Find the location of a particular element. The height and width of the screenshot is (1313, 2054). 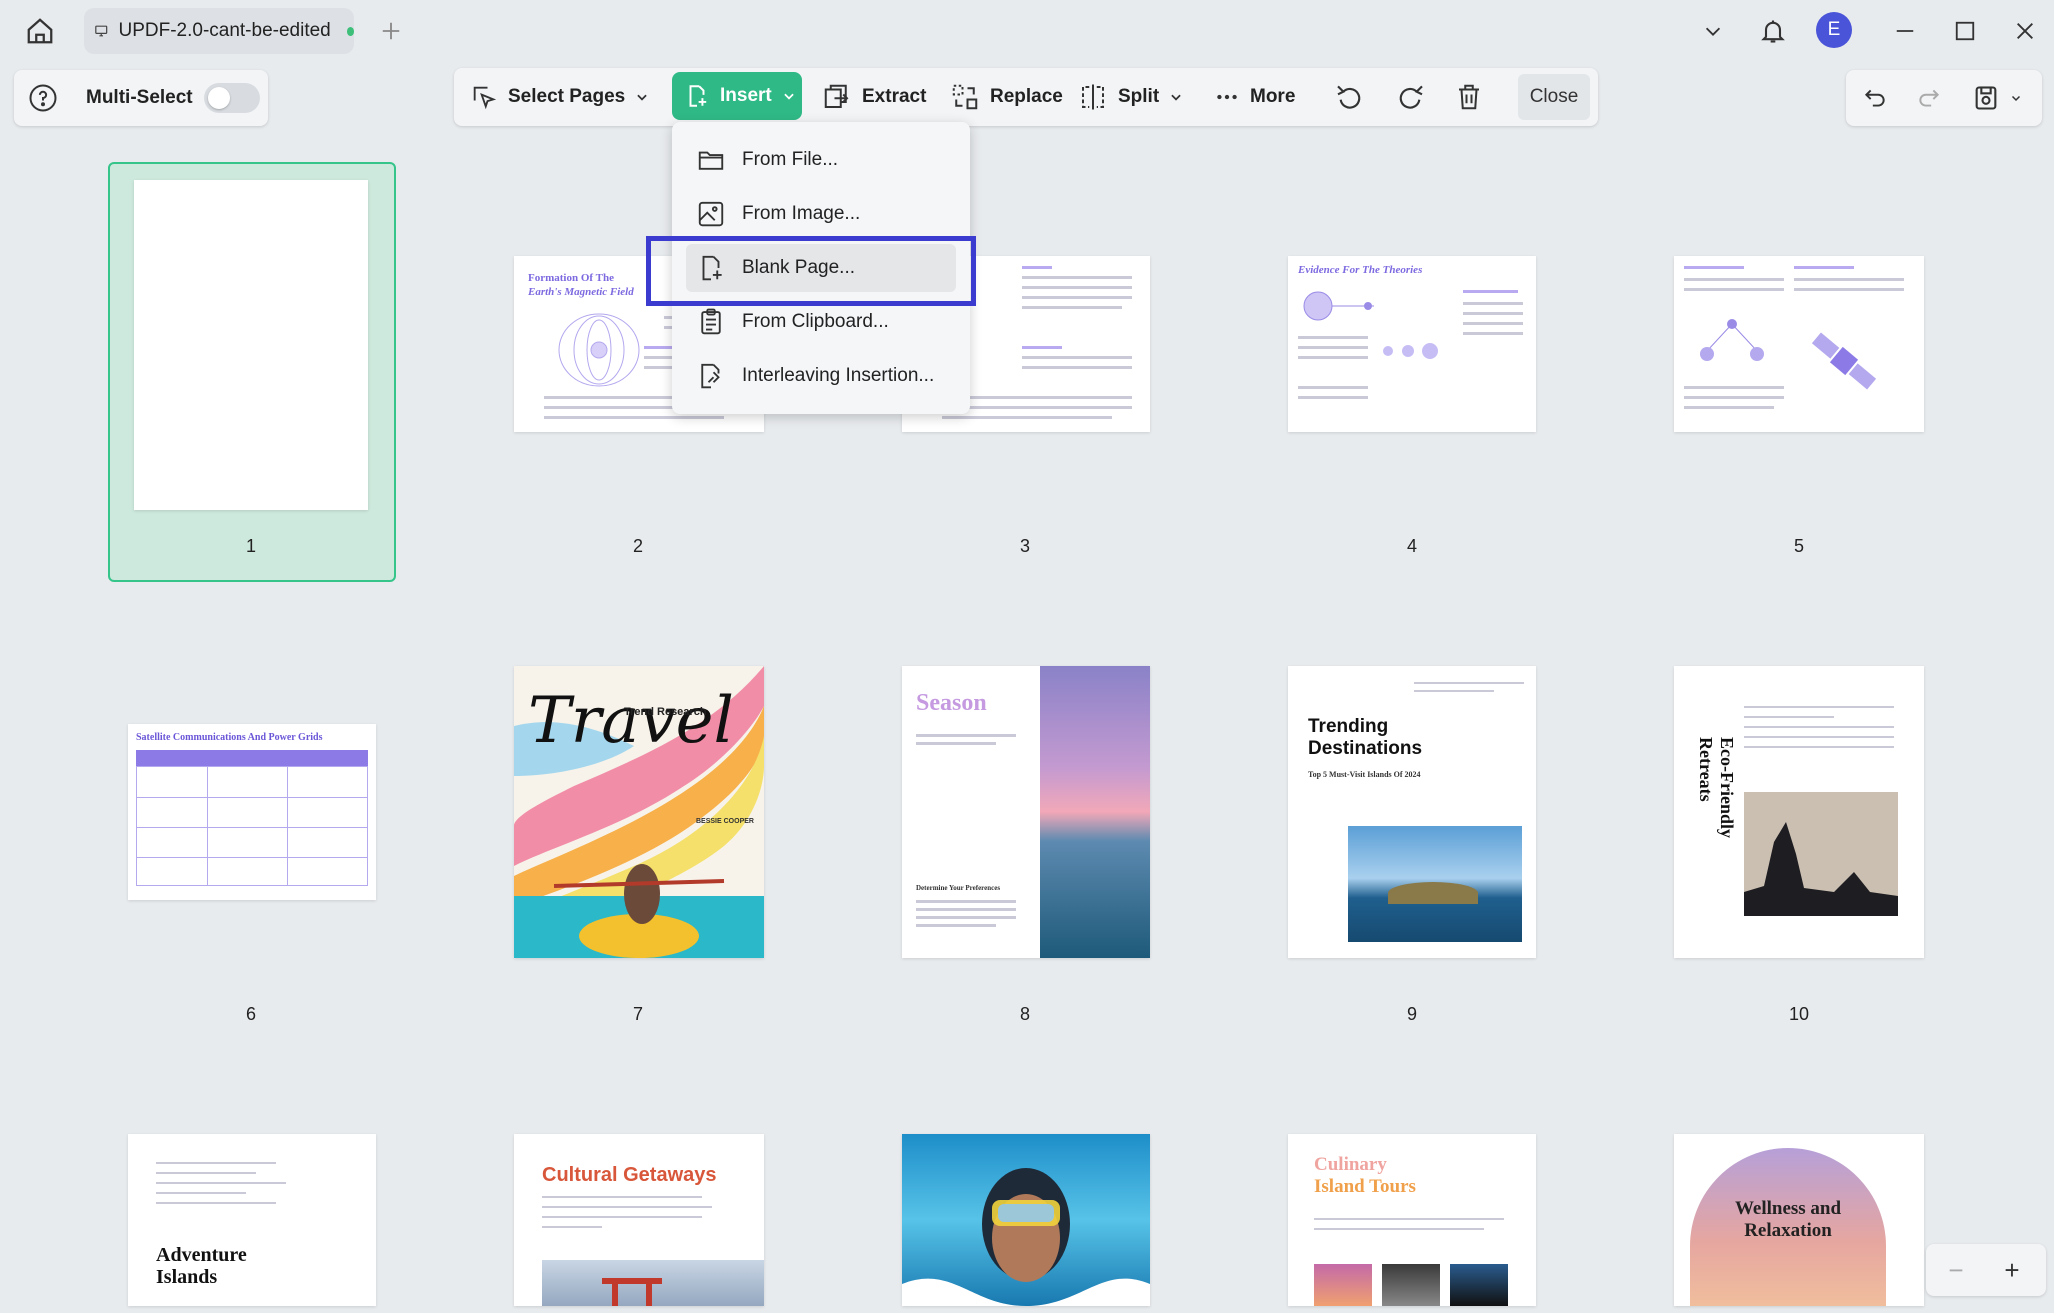

page-thumbnail-15: Wellness and Relaxation is located at coordinates (1799, 1220).